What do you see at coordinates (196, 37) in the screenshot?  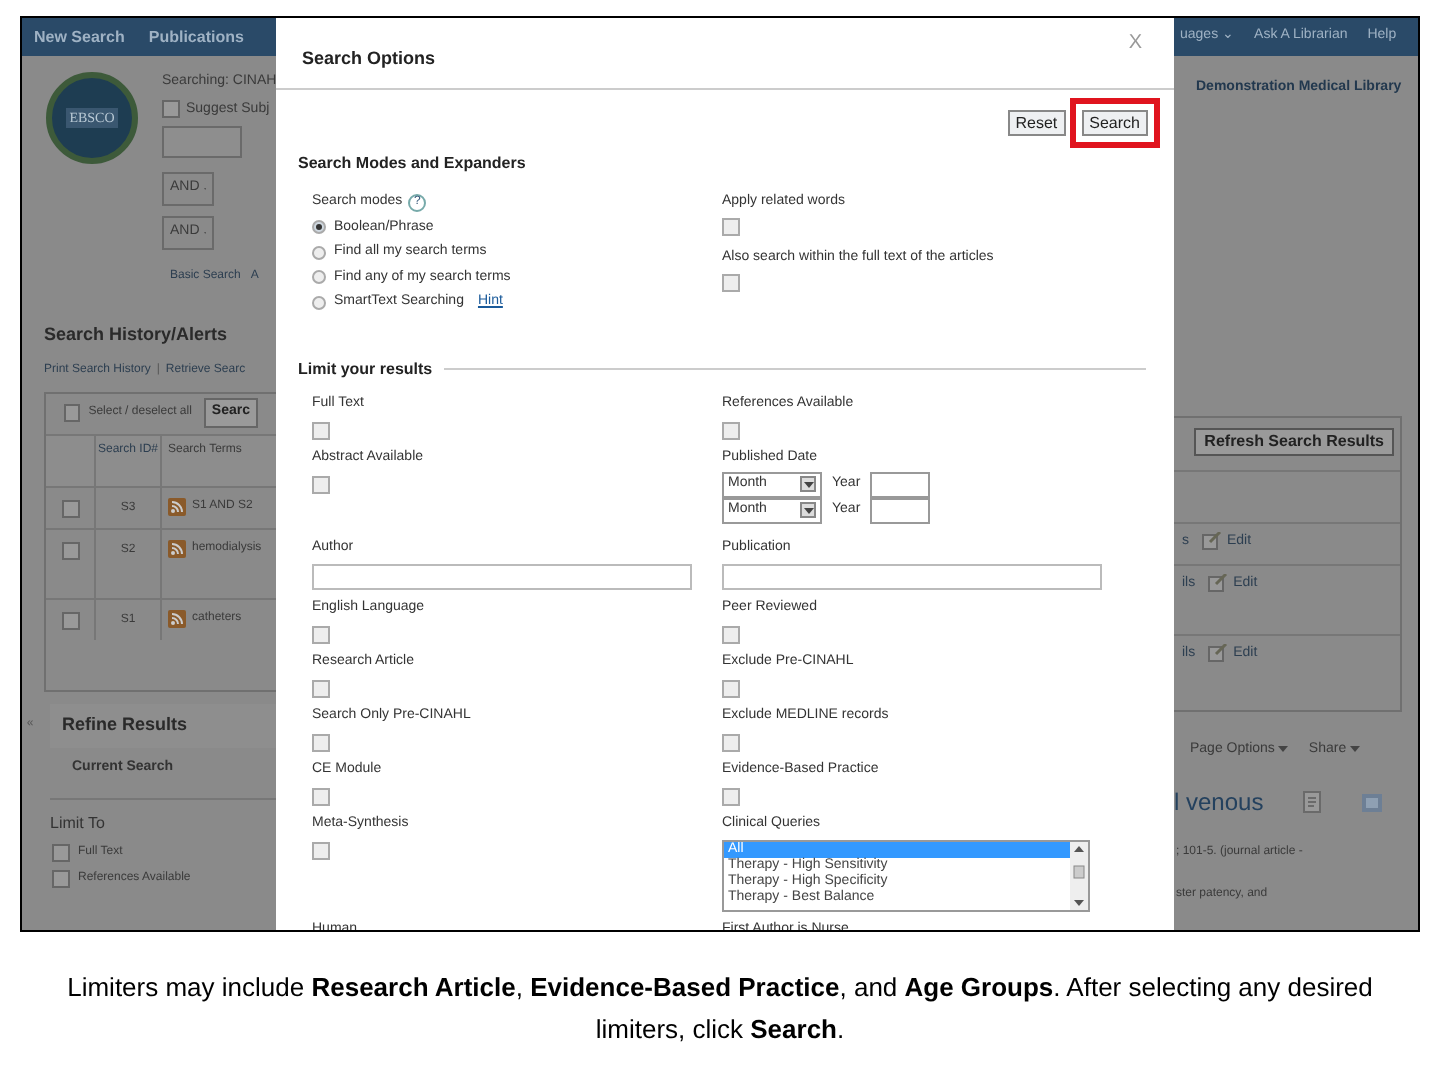 I see `nav-link: Publications` at bounding box center [196, 37].